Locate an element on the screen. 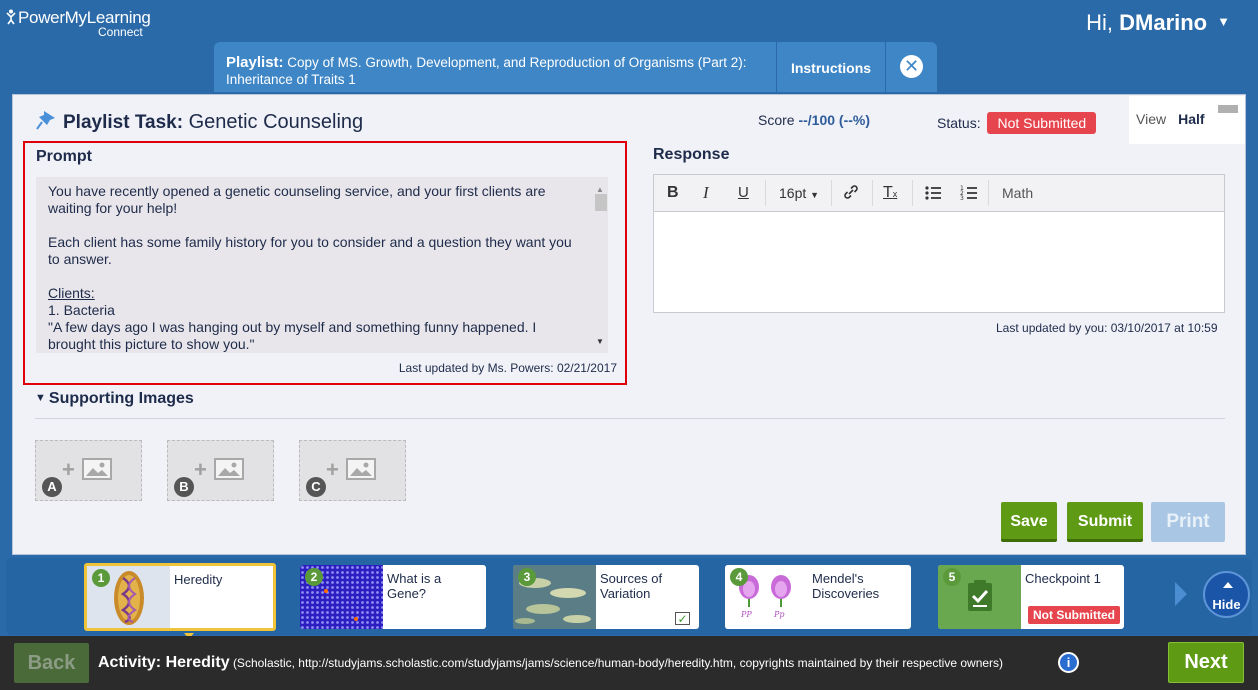  numbered-list-icon: 123 is located at coordinates (969, 194).